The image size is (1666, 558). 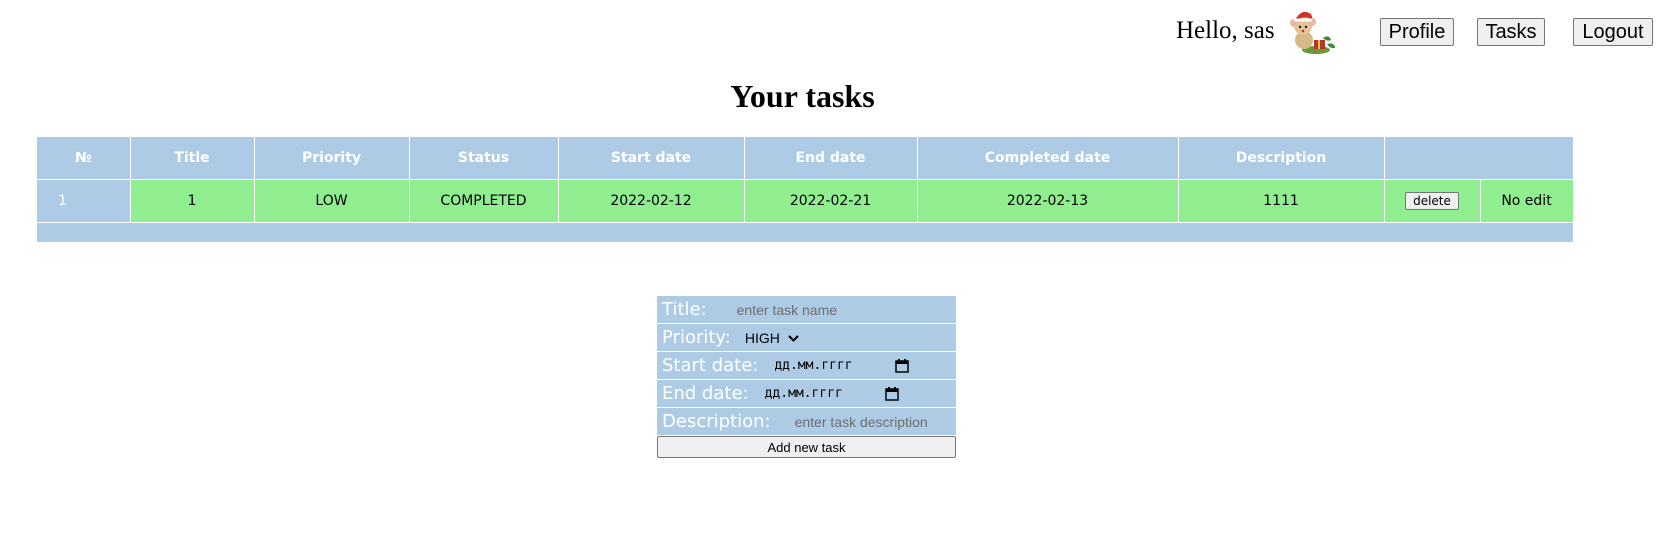 I want to click on greeting-text: Hello, sas, so click(x=1225, y=30).